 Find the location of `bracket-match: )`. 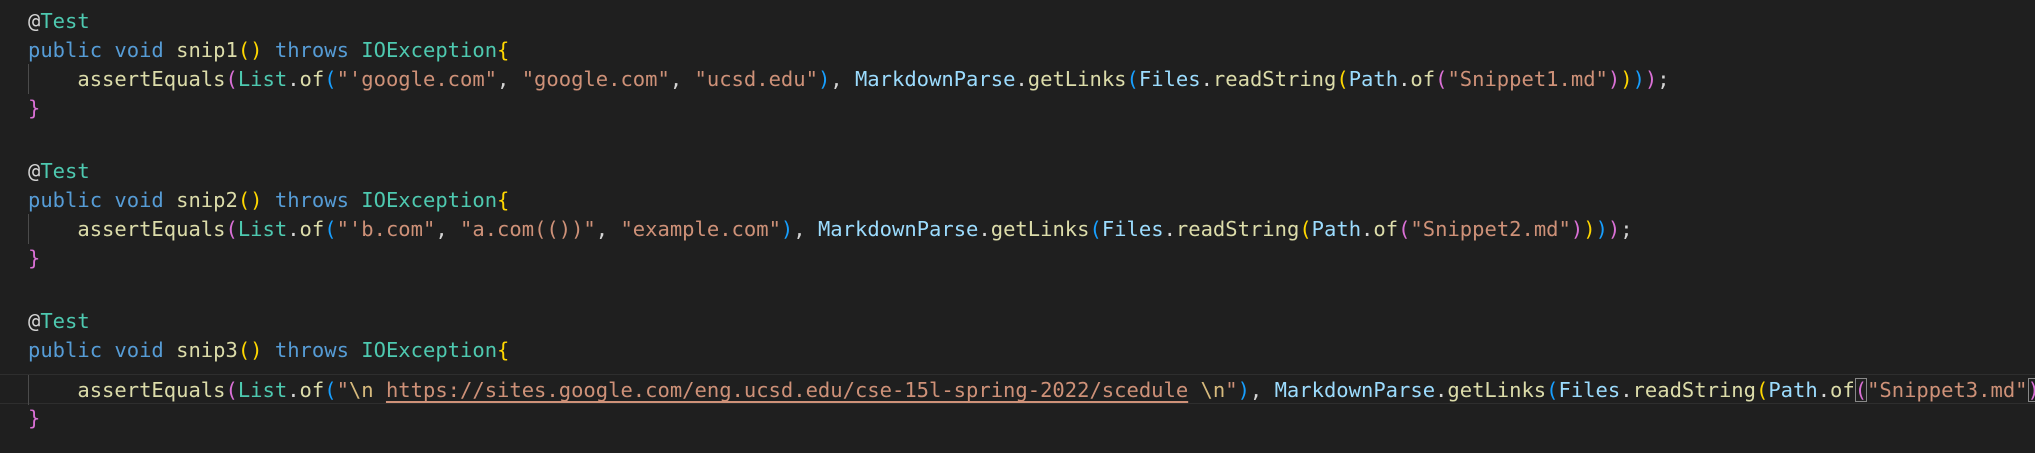

bracket-match: ) is located at coordinates (2031, 390).